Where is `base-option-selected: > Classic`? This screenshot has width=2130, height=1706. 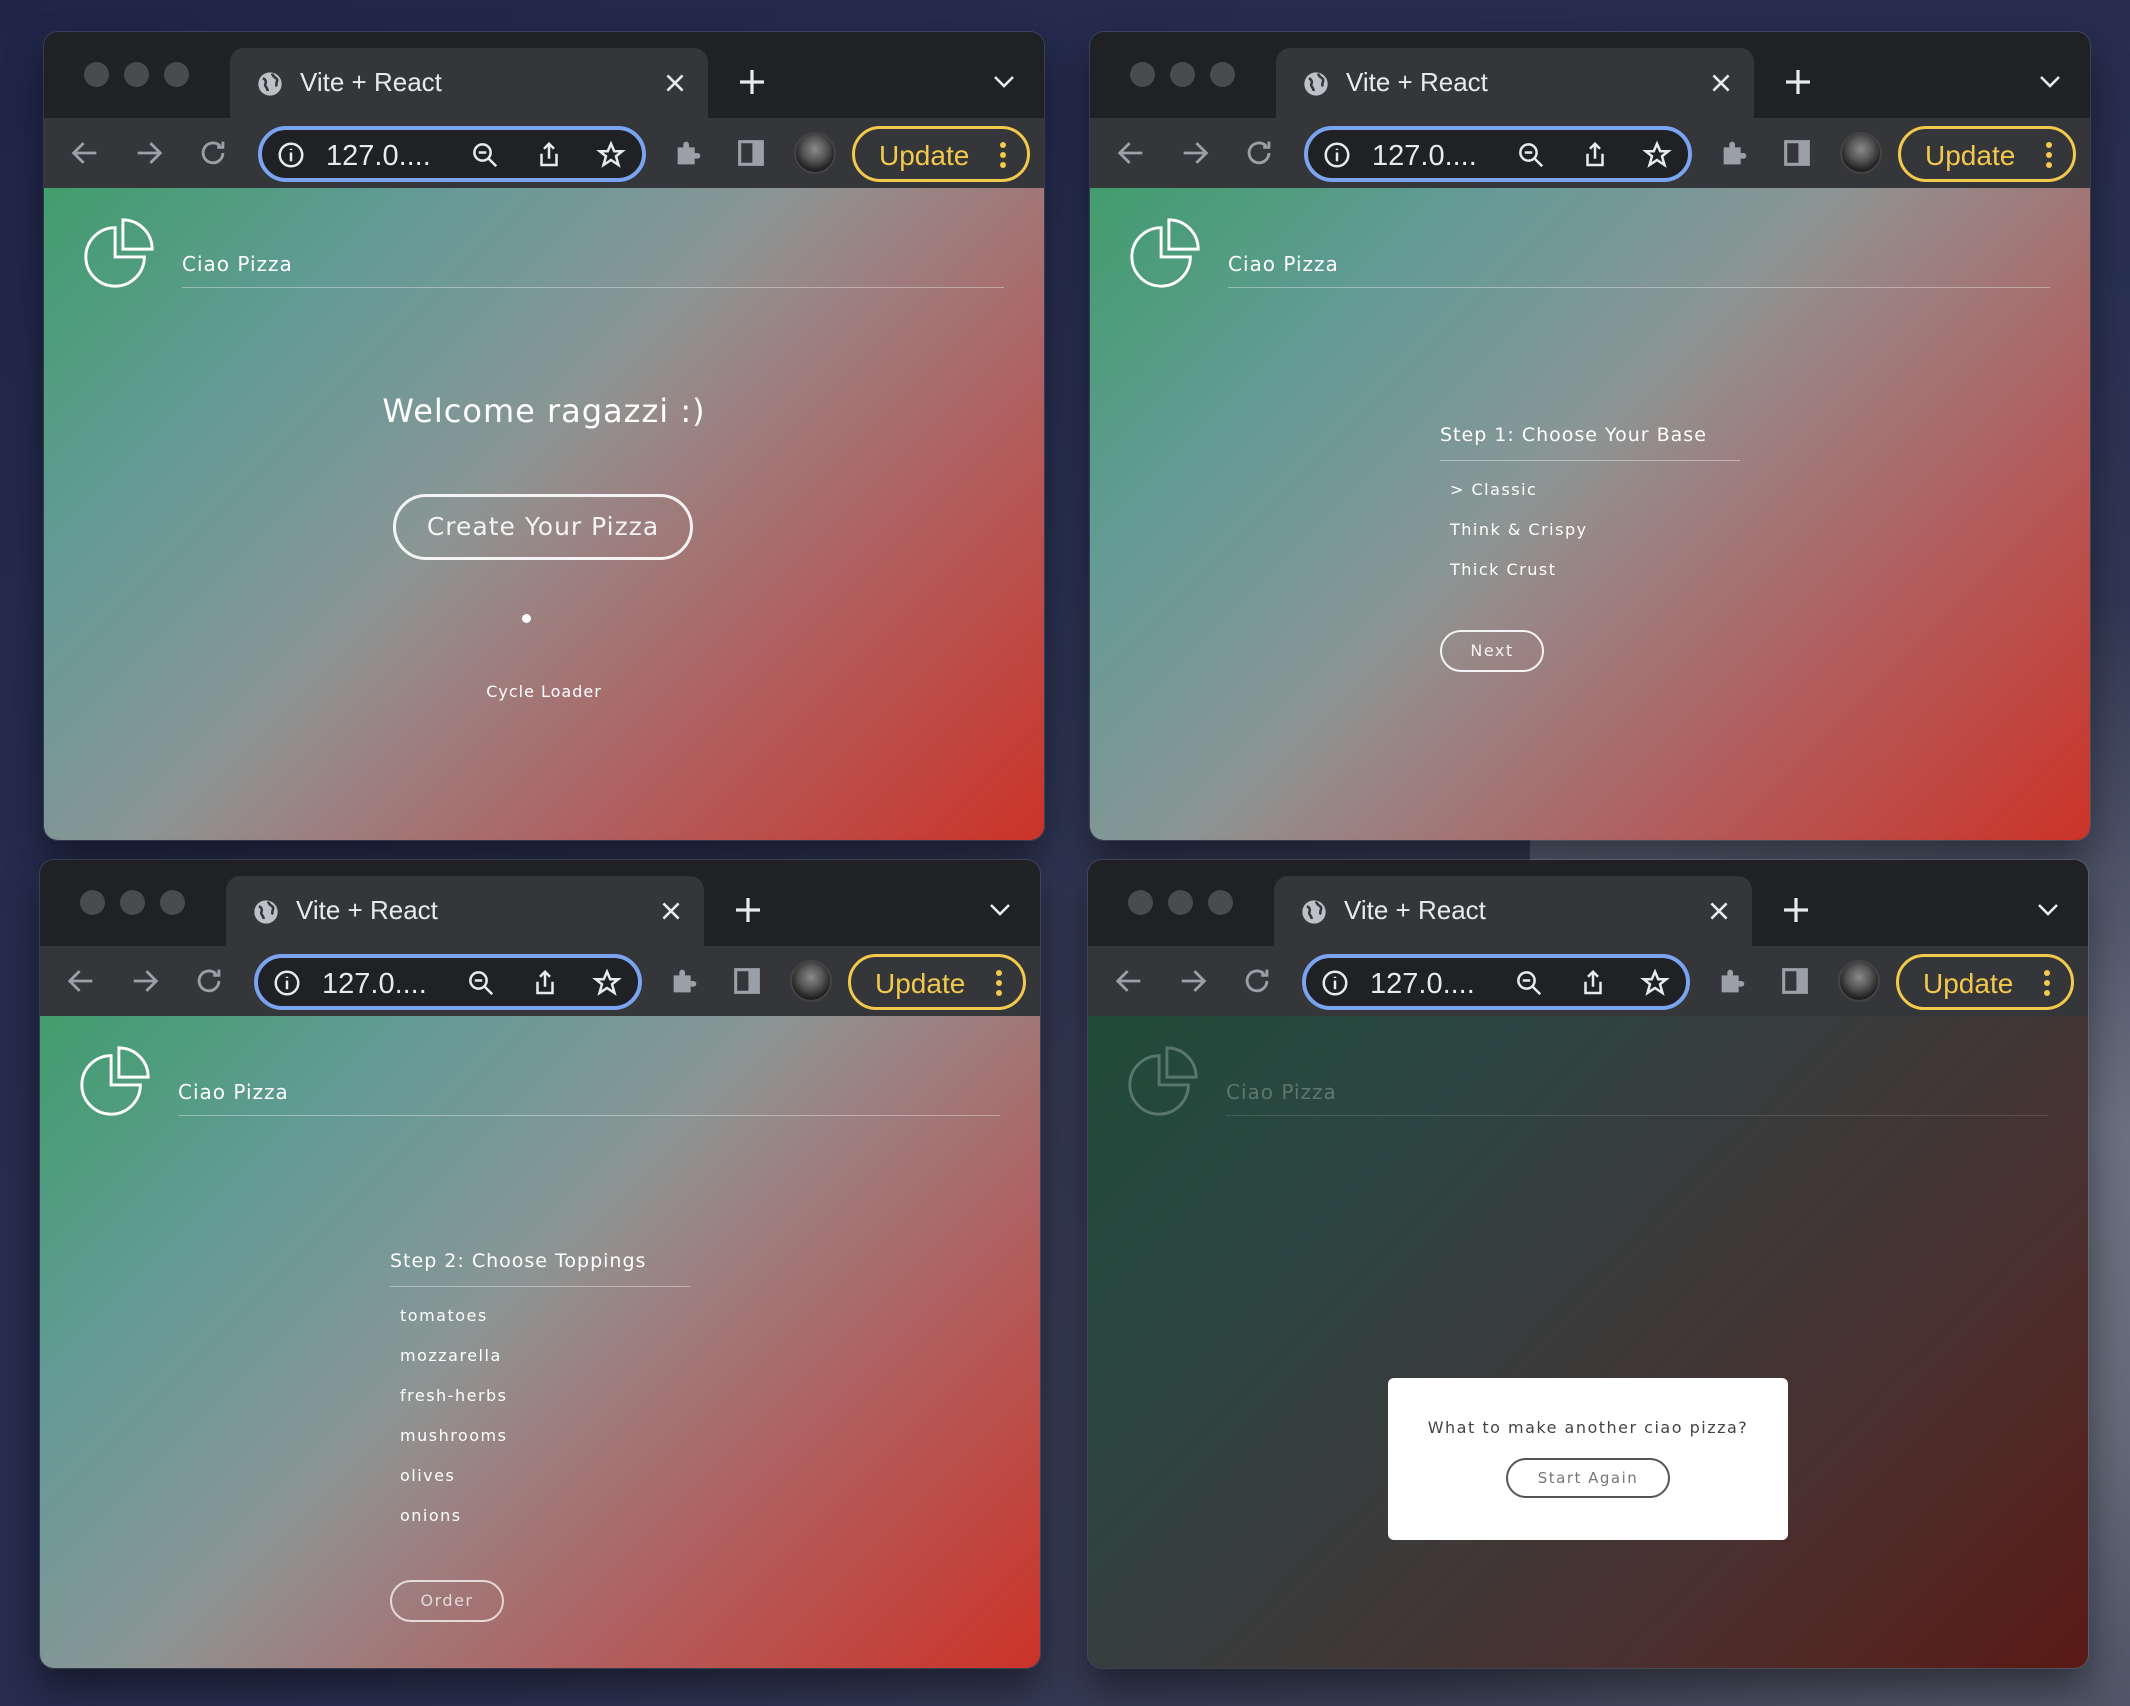 base-option-selected: > Classic is located at coordinates (1493, 489).